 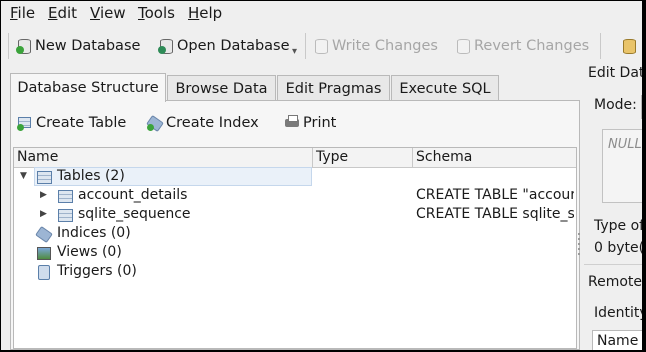 What do you see at coordinates (88, 46) in the screenshot?
I see `new-database-label: New Database` at bounding box center [88, 46].